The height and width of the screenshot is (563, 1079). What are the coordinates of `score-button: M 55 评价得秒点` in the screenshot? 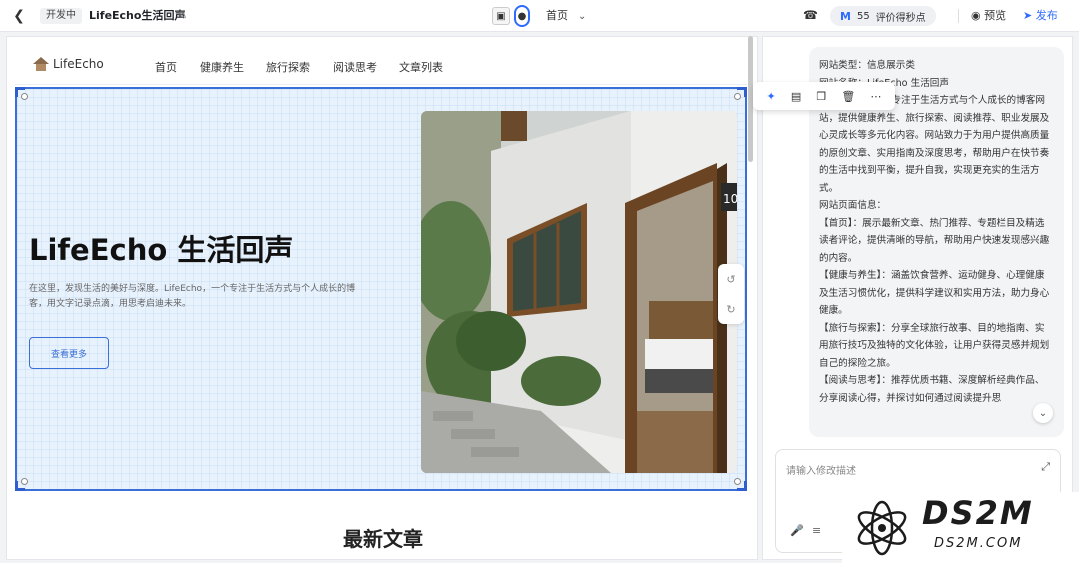 It's located at (883, 16).